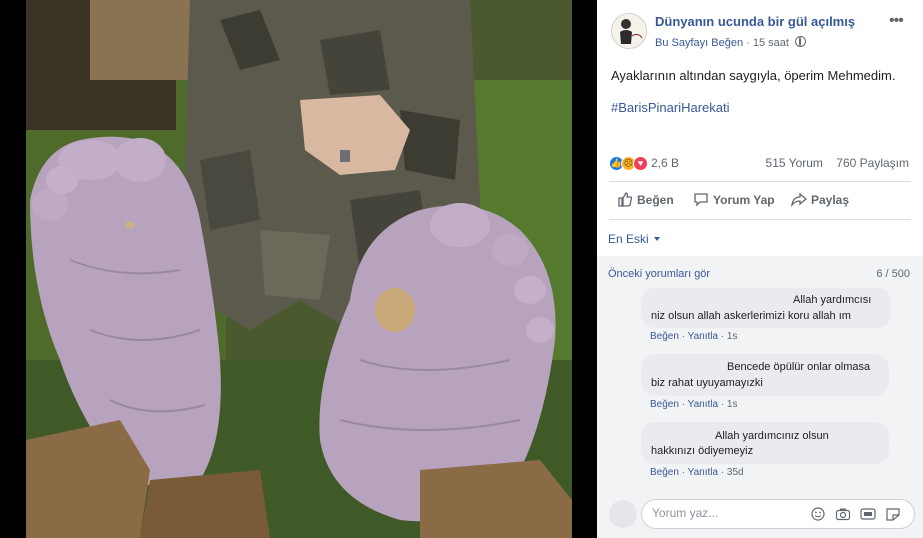 The width and height of the screenshot is (923, 538). I want to click on post-meta: Bu Sayfayı Beğen · 15 saat, so click(731, 42).